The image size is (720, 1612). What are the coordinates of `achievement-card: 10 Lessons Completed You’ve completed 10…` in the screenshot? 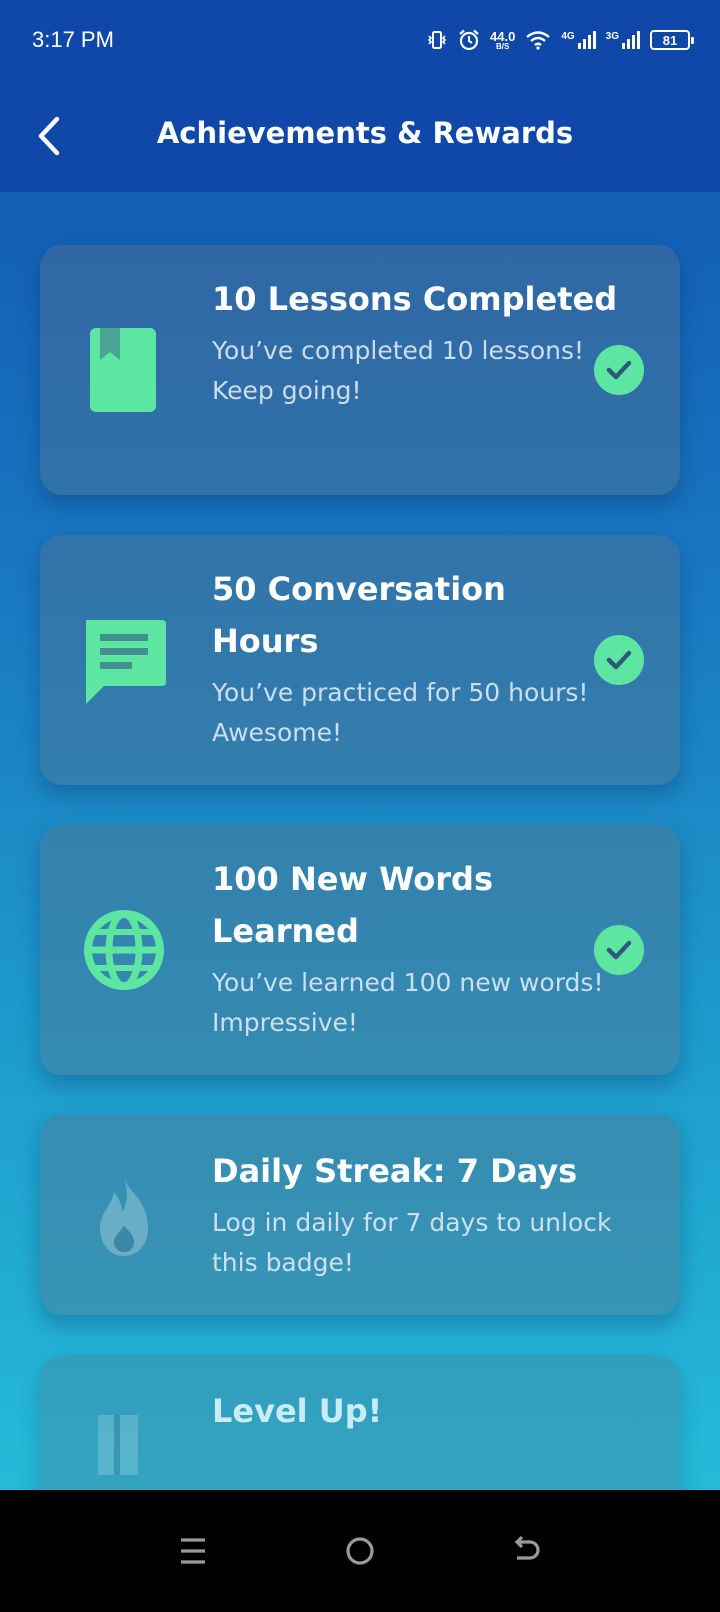 It's located at (360, 370).